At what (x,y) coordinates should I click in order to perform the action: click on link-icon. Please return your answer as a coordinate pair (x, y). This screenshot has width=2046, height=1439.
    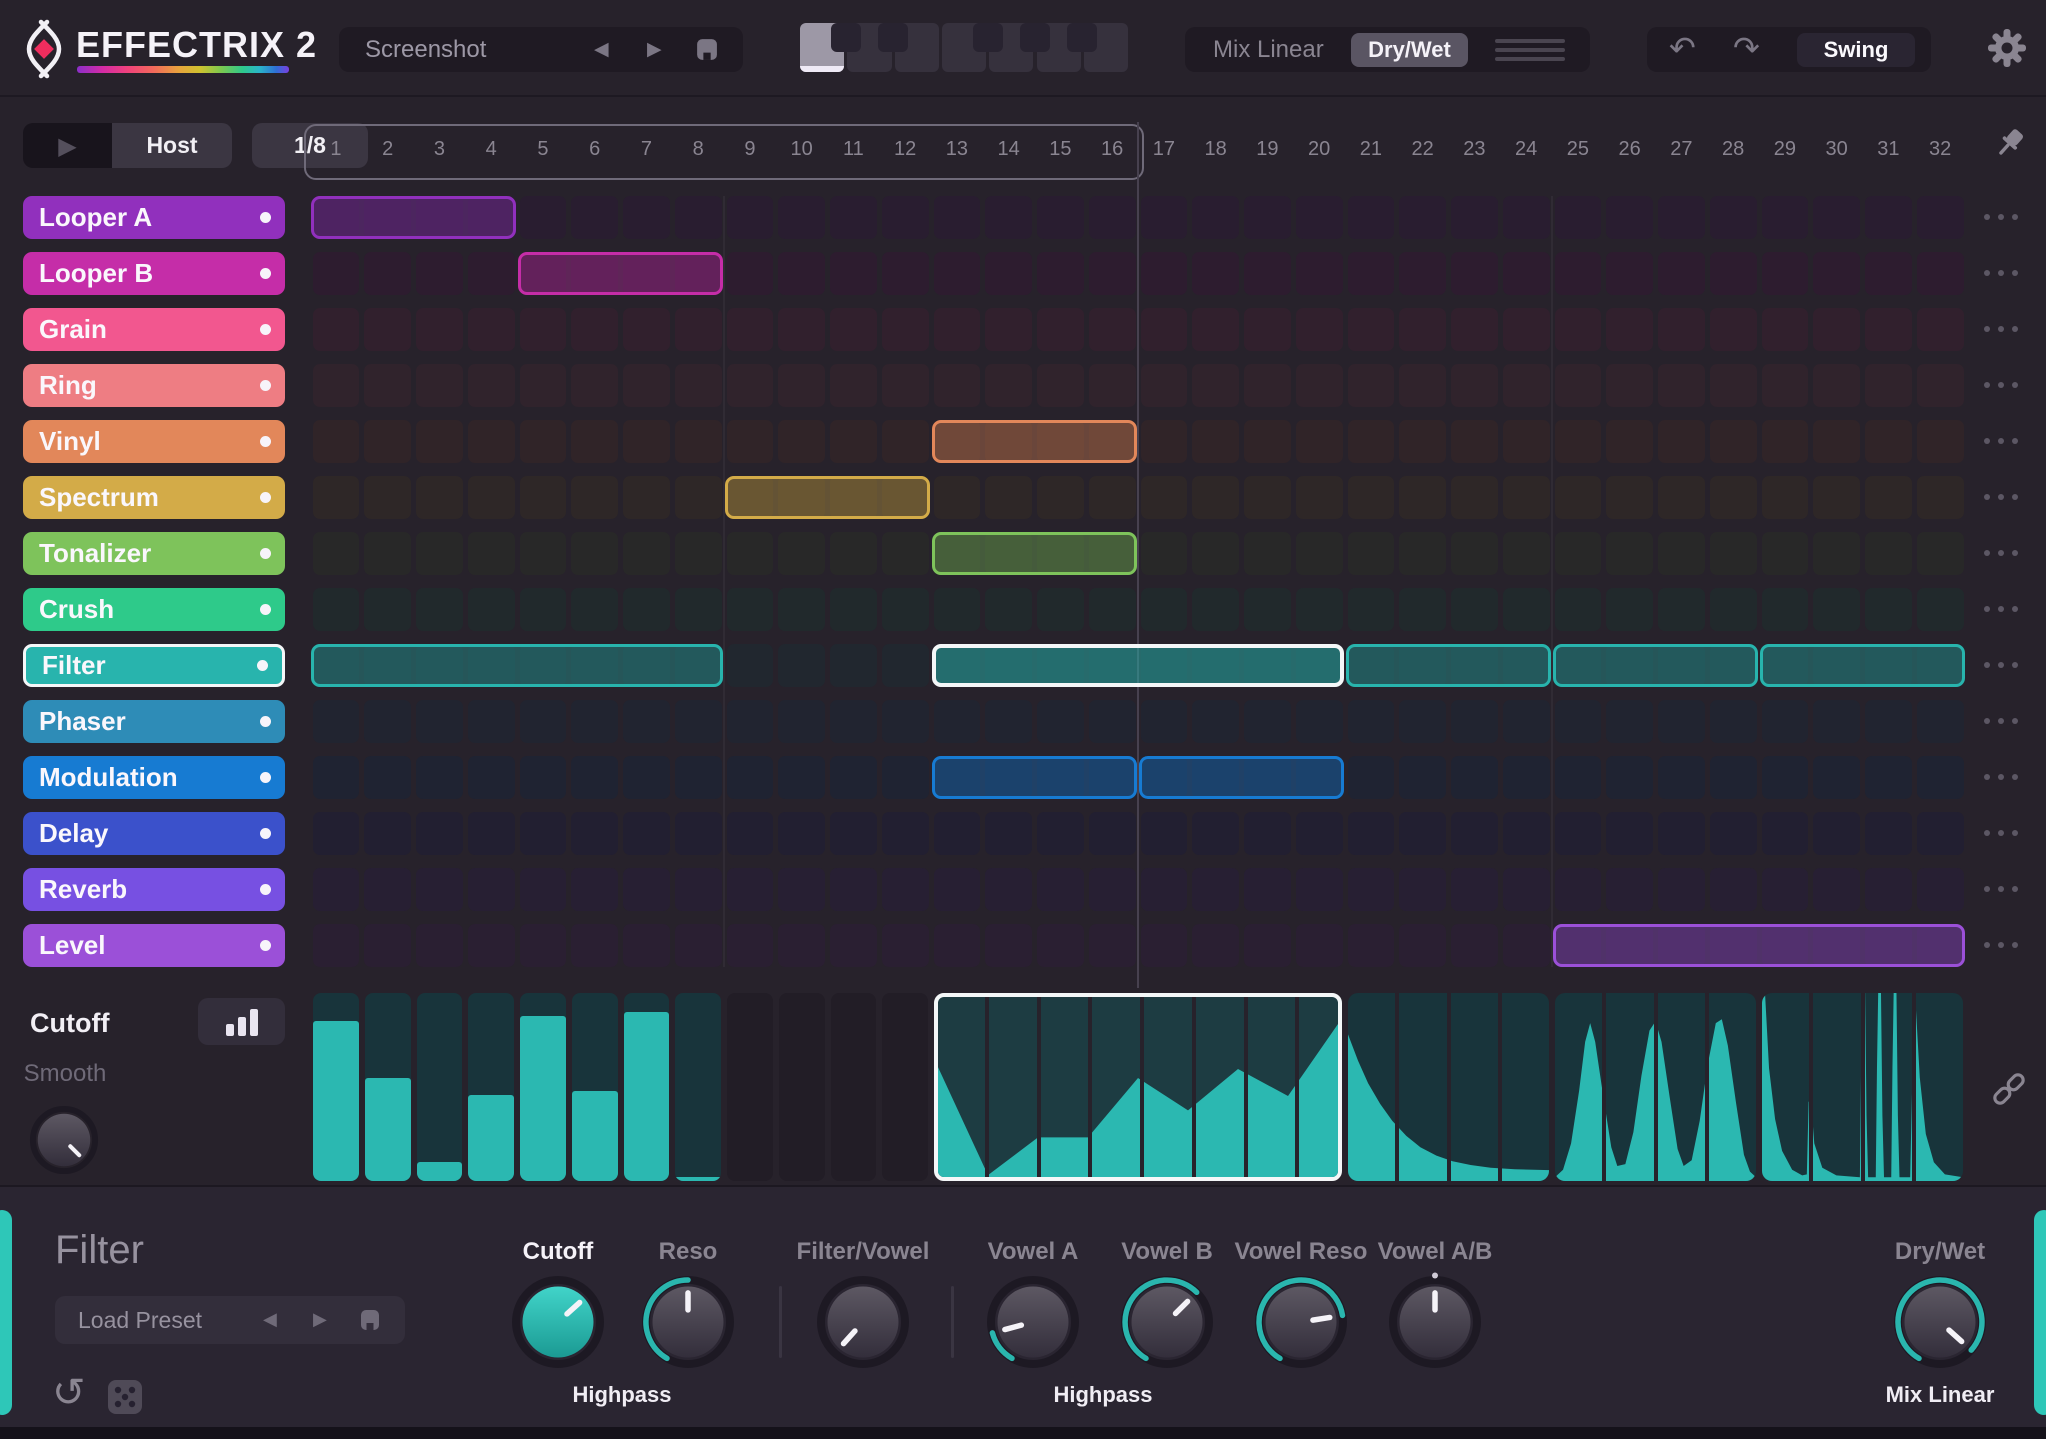
    Looking at the image, I should click on (2009, 1091).